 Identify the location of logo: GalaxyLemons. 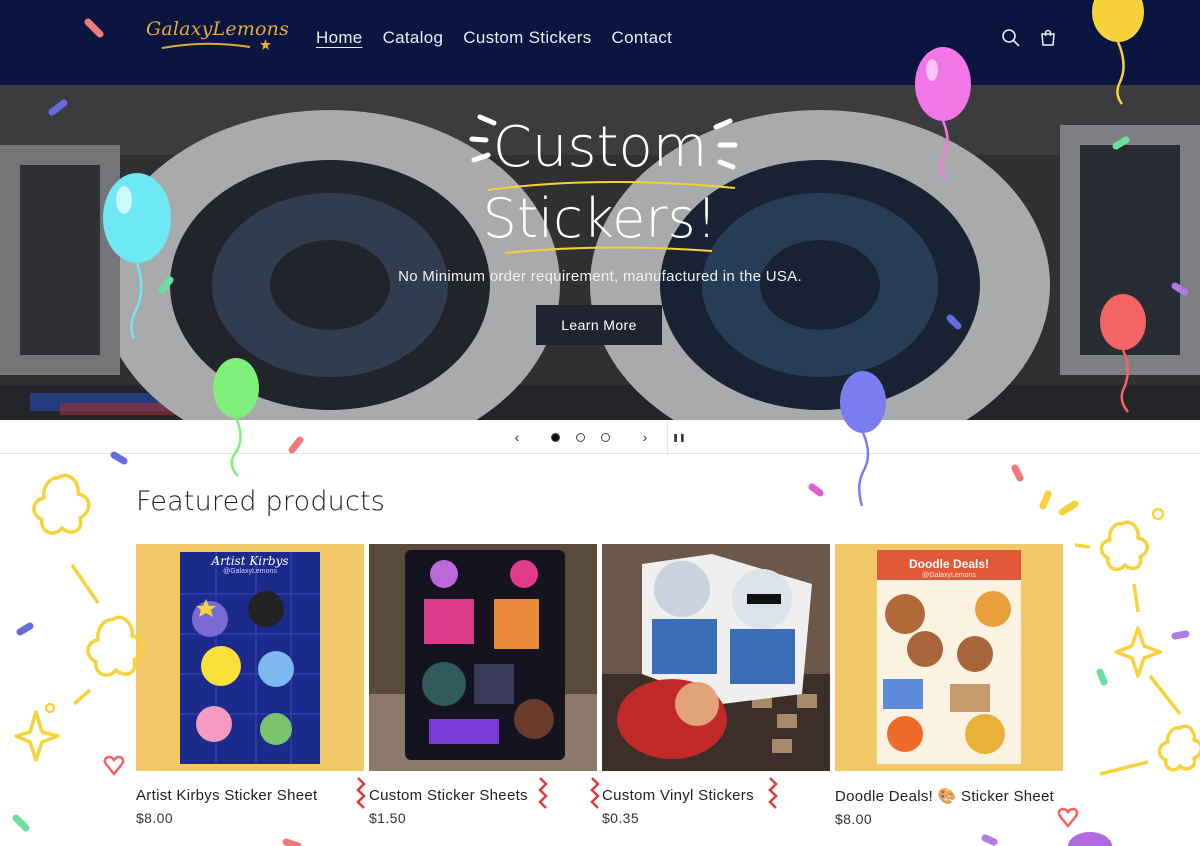
(217, 36).